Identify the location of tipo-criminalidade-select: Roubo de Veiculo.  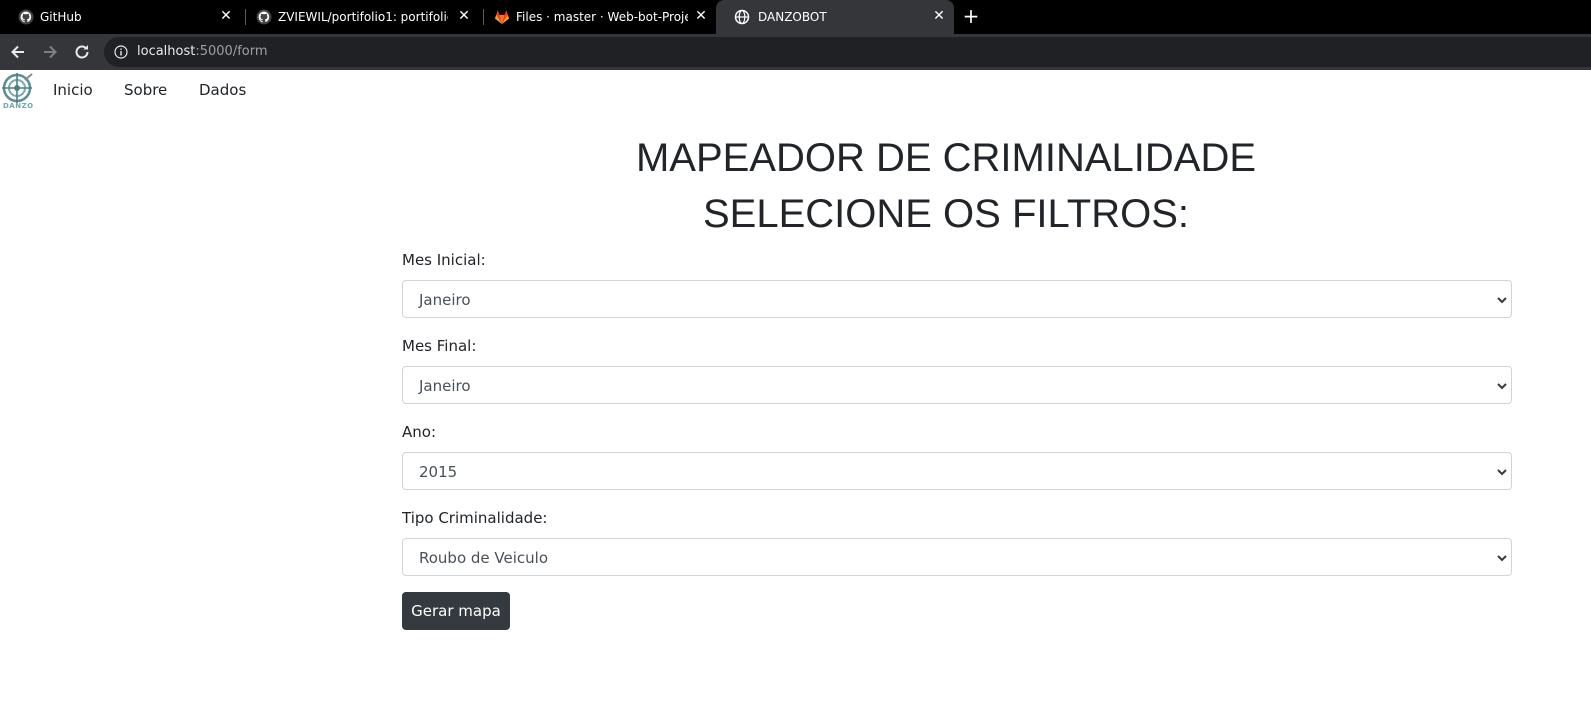
(957, 557).